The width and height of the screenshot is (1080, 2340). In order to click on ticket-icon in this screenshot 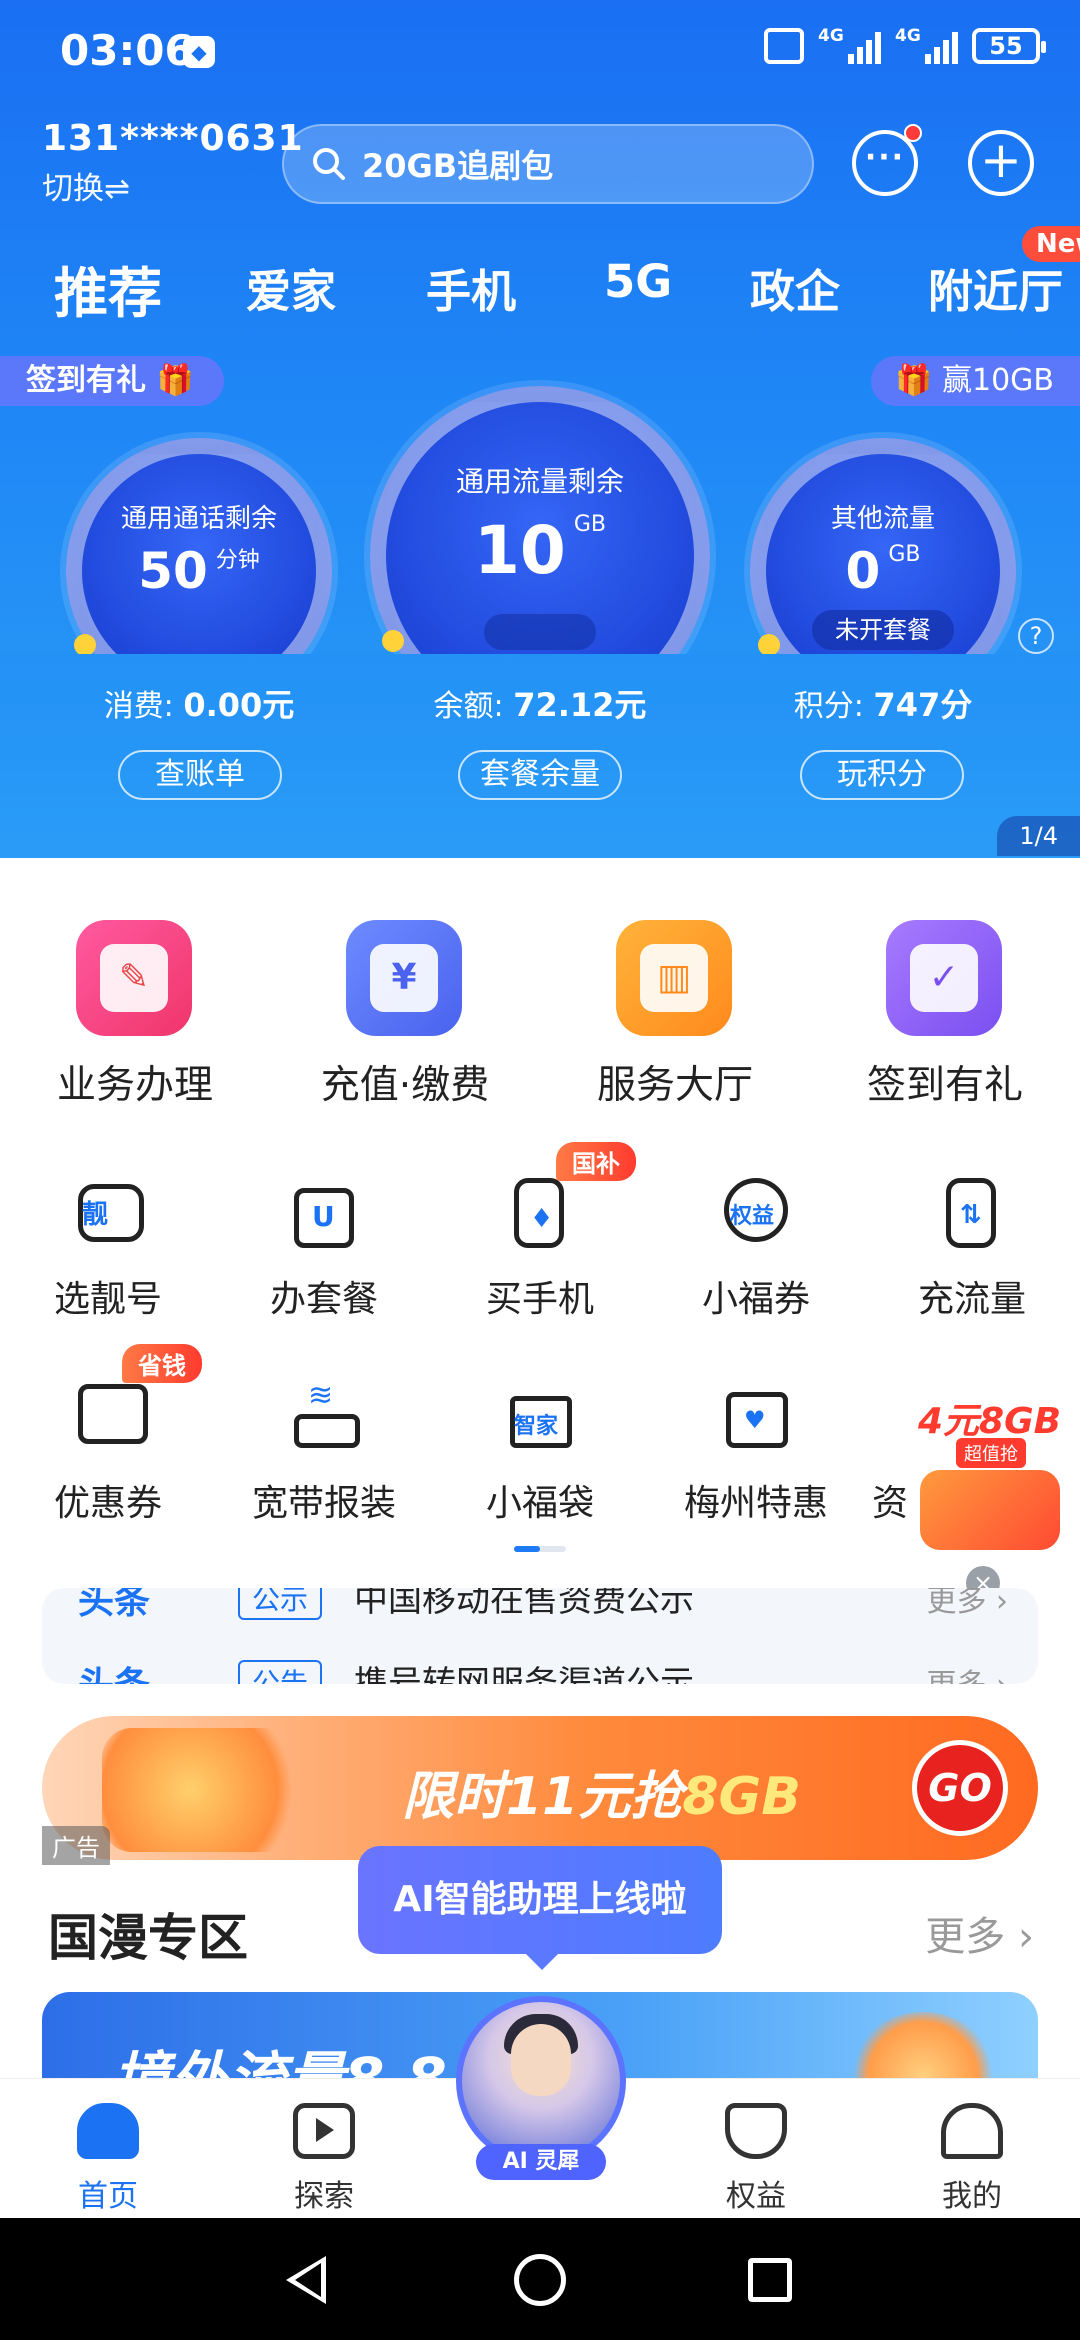, I will do `click(108, 1414)`.